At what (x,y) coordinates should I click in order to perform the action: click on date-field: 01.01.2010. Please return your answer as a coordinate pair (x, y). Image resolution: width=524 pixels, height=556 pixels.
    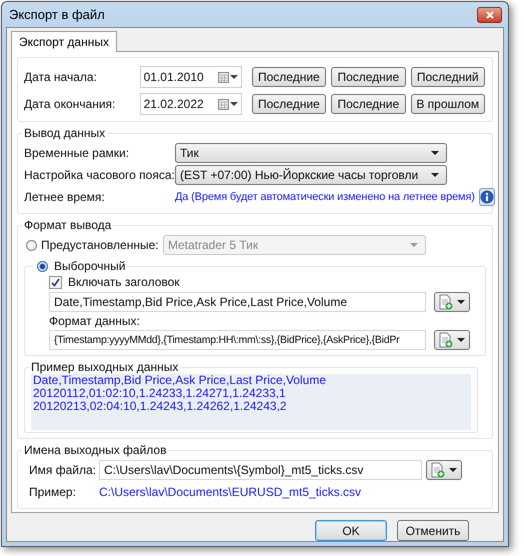
    Looking at the image, I should click on (191, 77).